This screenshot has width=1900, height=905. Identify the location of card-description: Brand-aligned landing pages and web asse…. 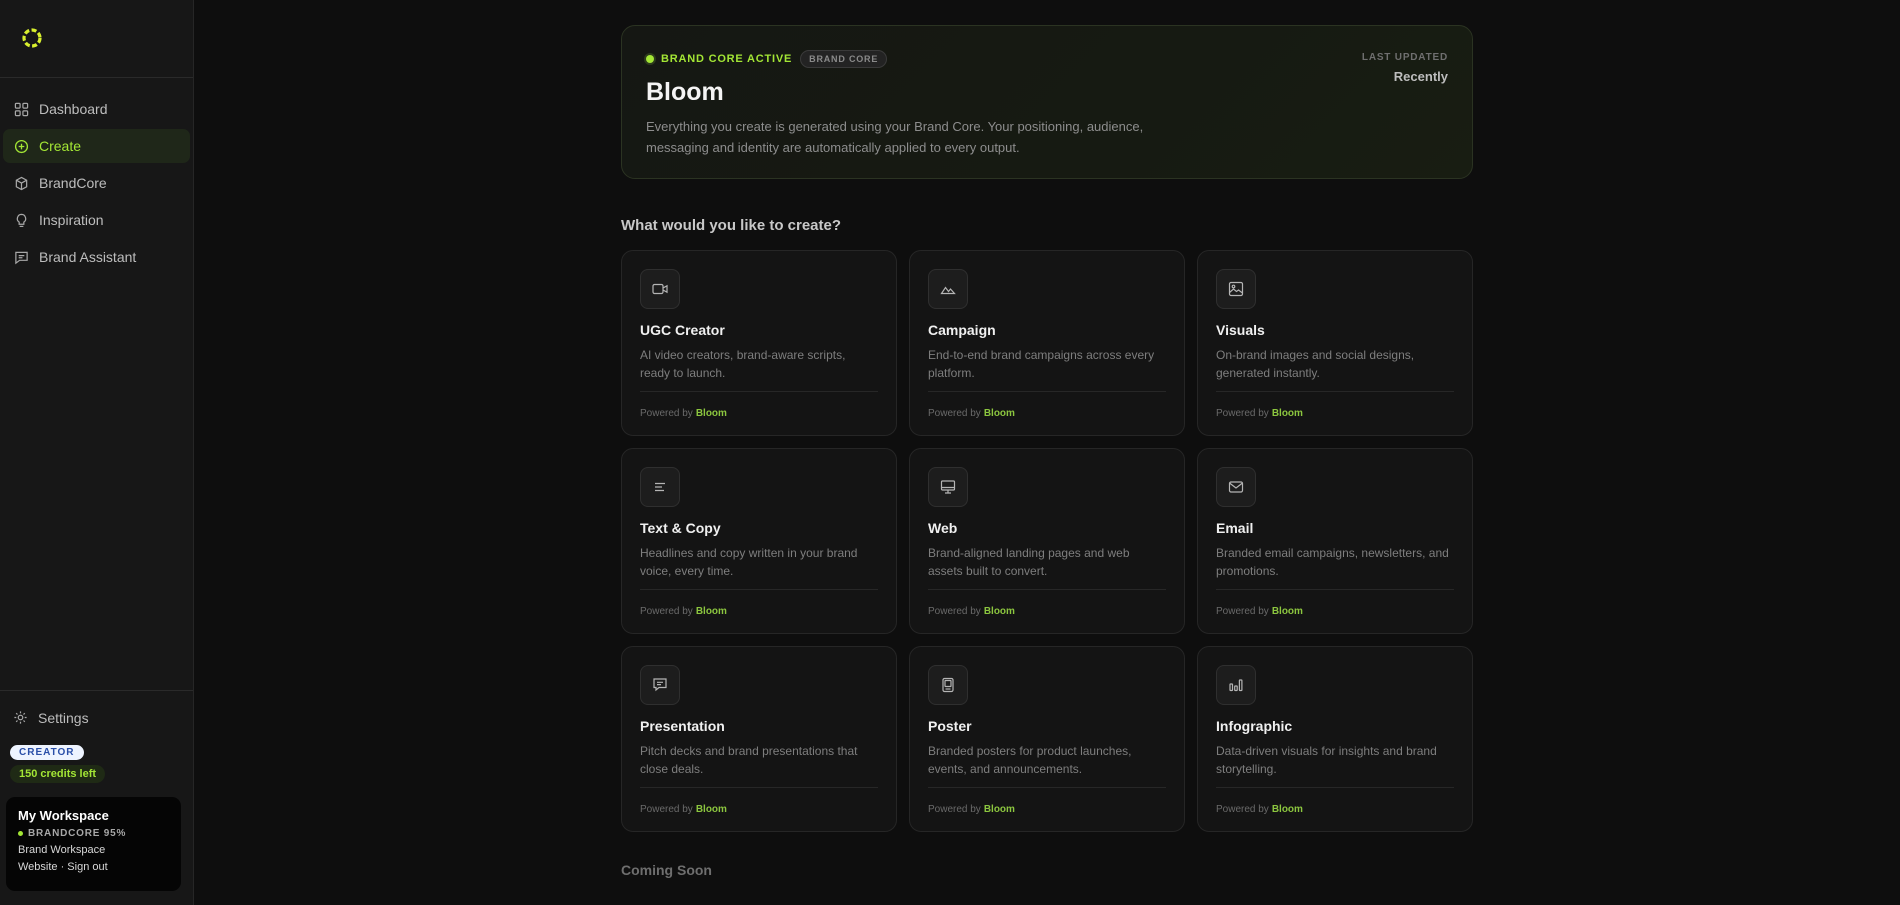
(1029, 562).